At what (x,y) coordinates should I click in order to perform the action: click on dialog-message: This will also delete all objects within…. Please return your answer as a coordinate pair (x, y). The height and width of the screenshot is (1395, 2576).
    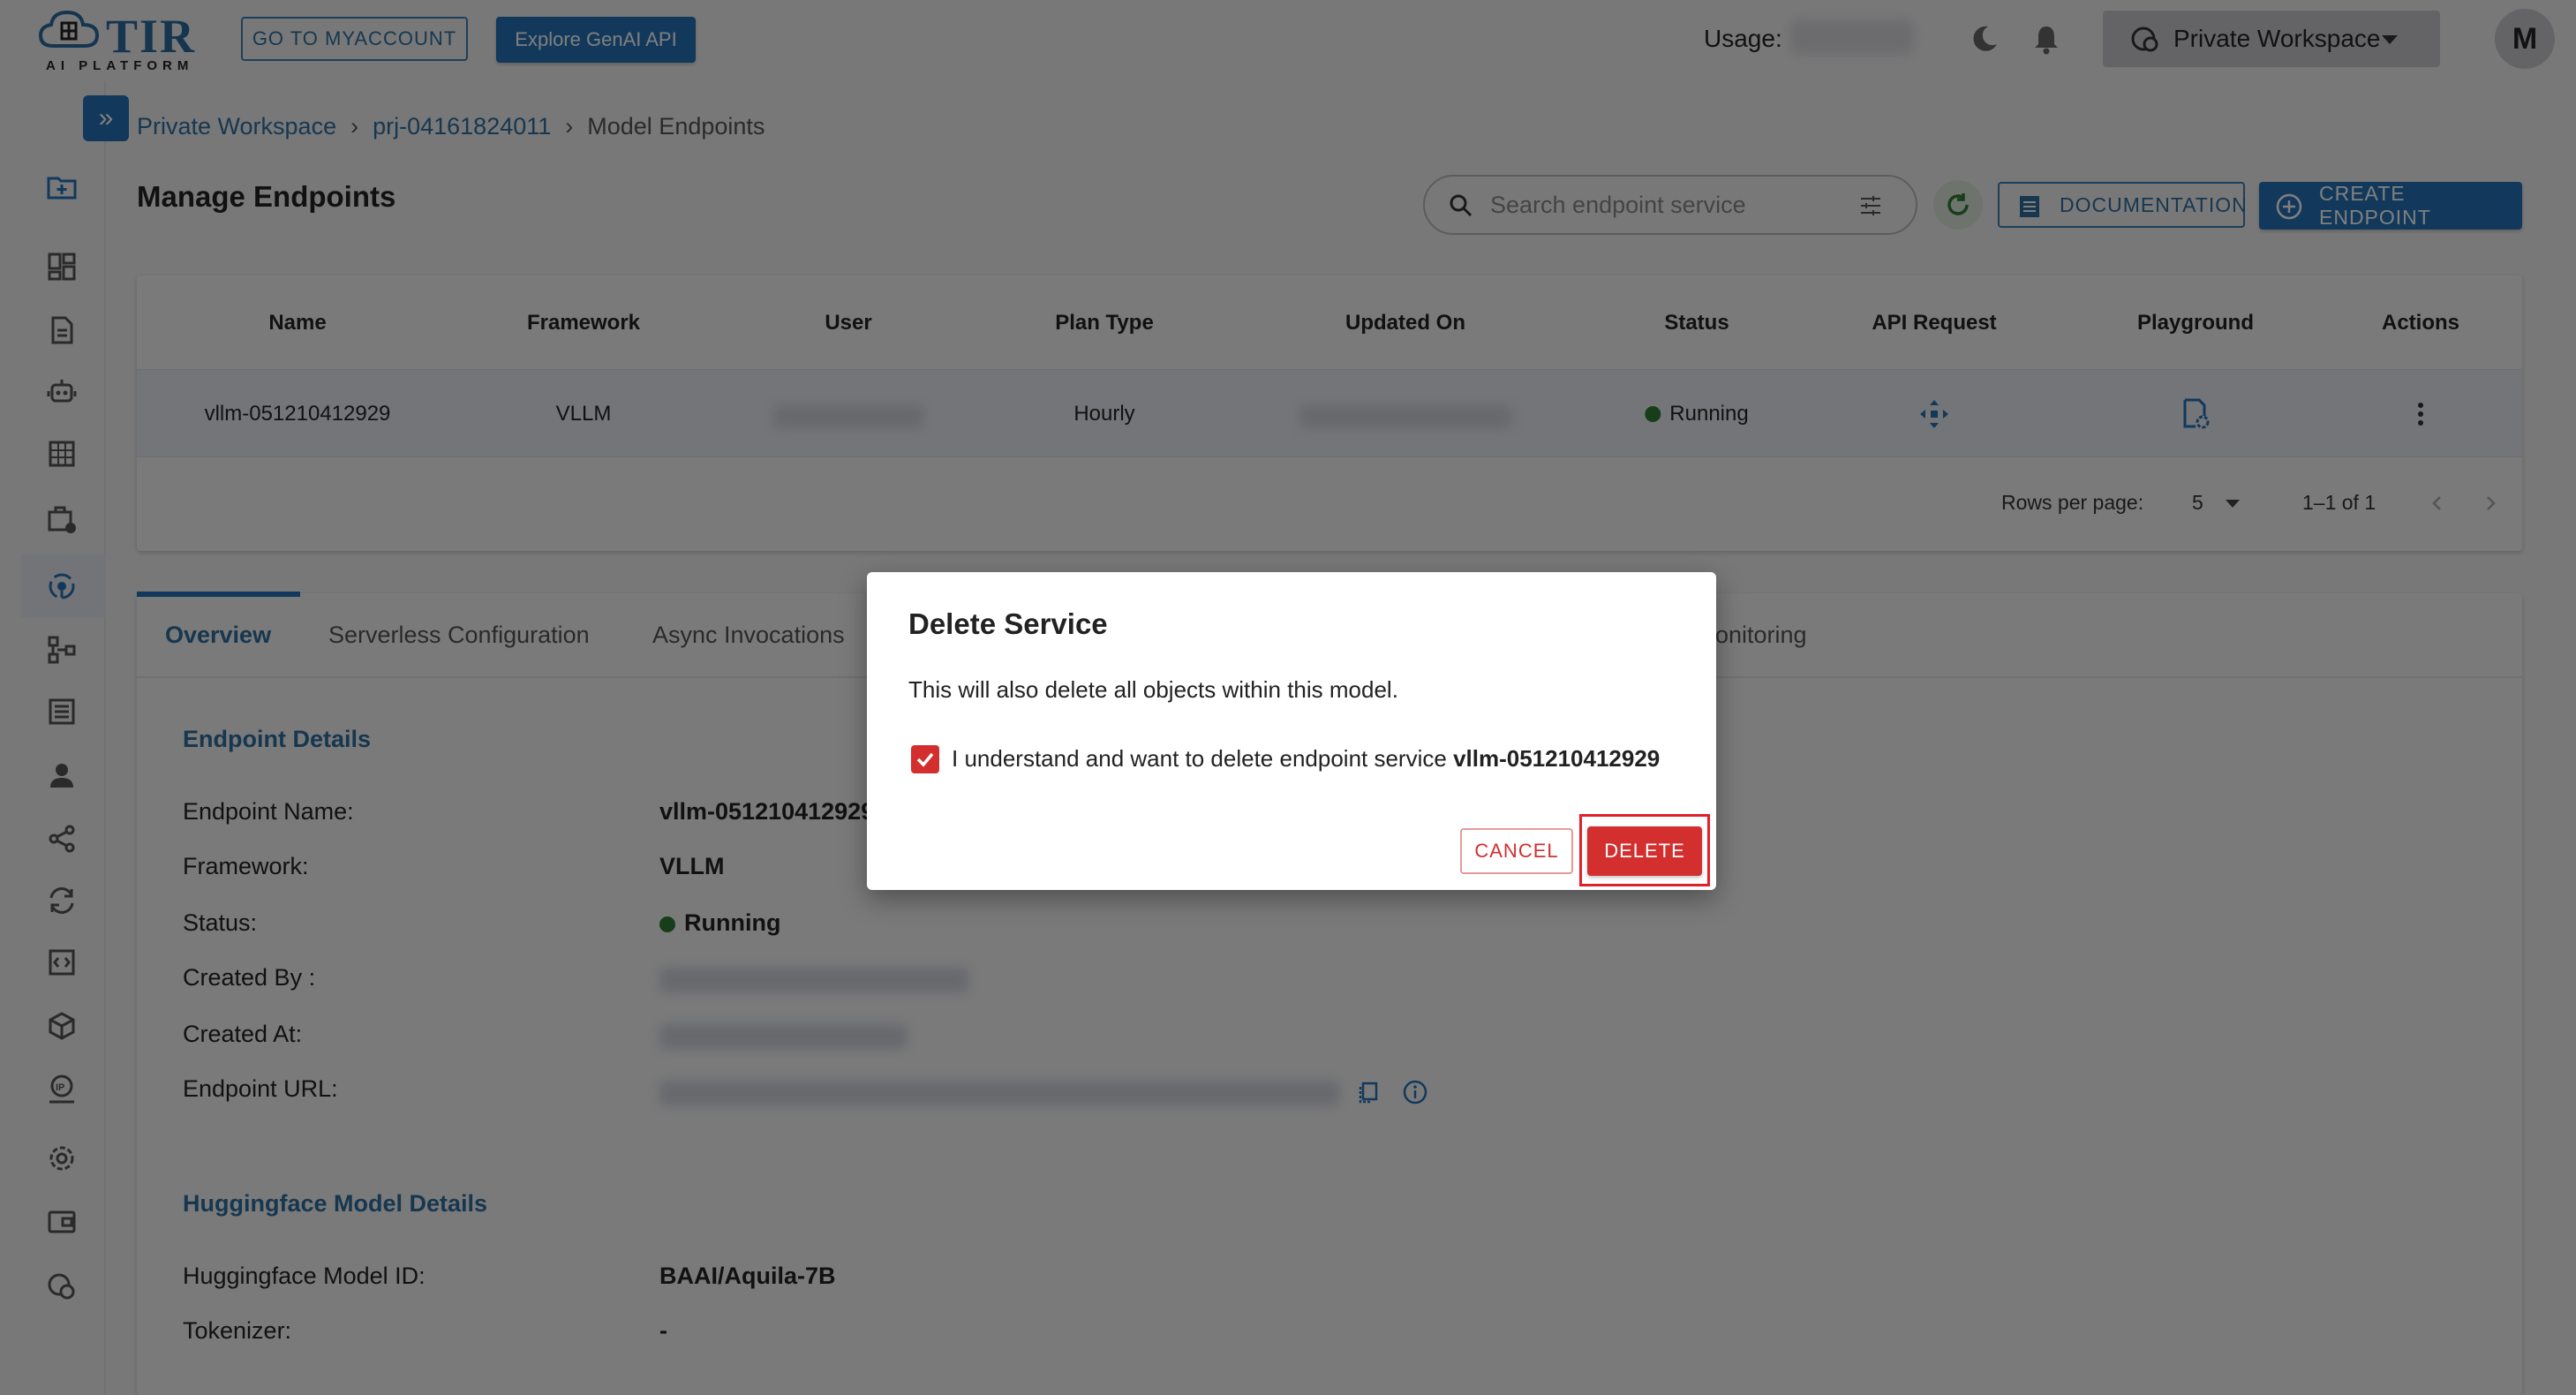
    Looking at the image, I should click on (1153, 689).